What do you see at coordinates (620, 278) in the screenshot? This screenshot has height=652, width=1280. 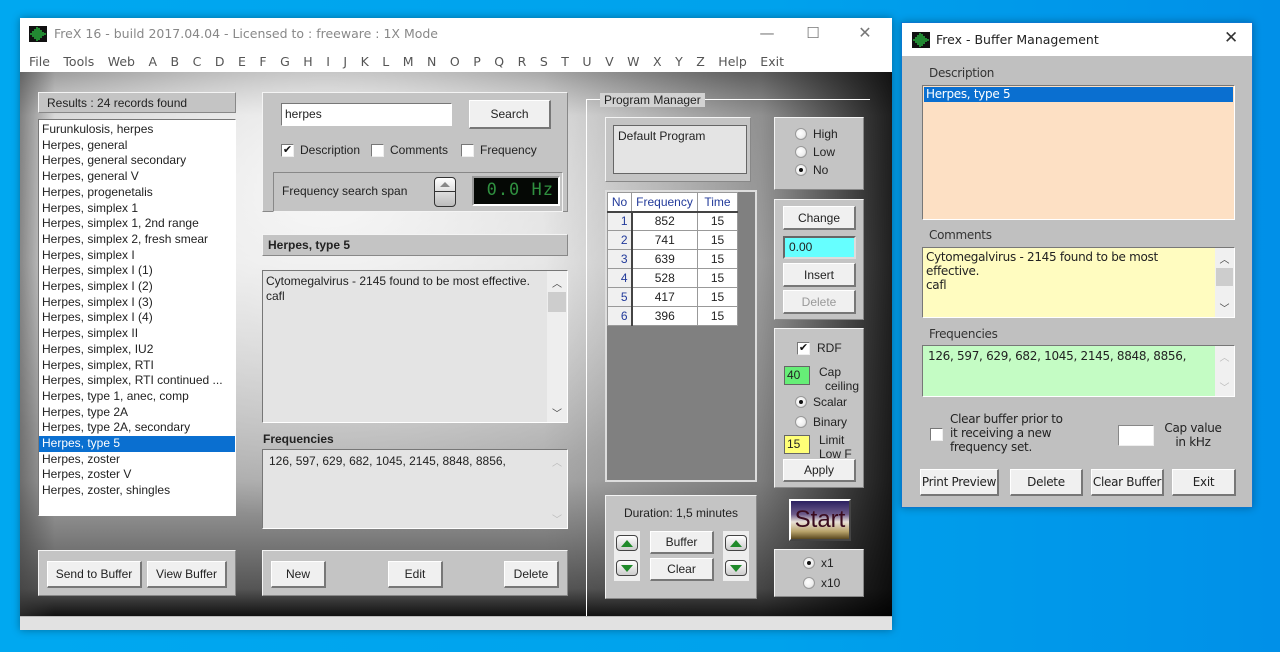 I see `row-number: 4` at bounding box center [620, 278].